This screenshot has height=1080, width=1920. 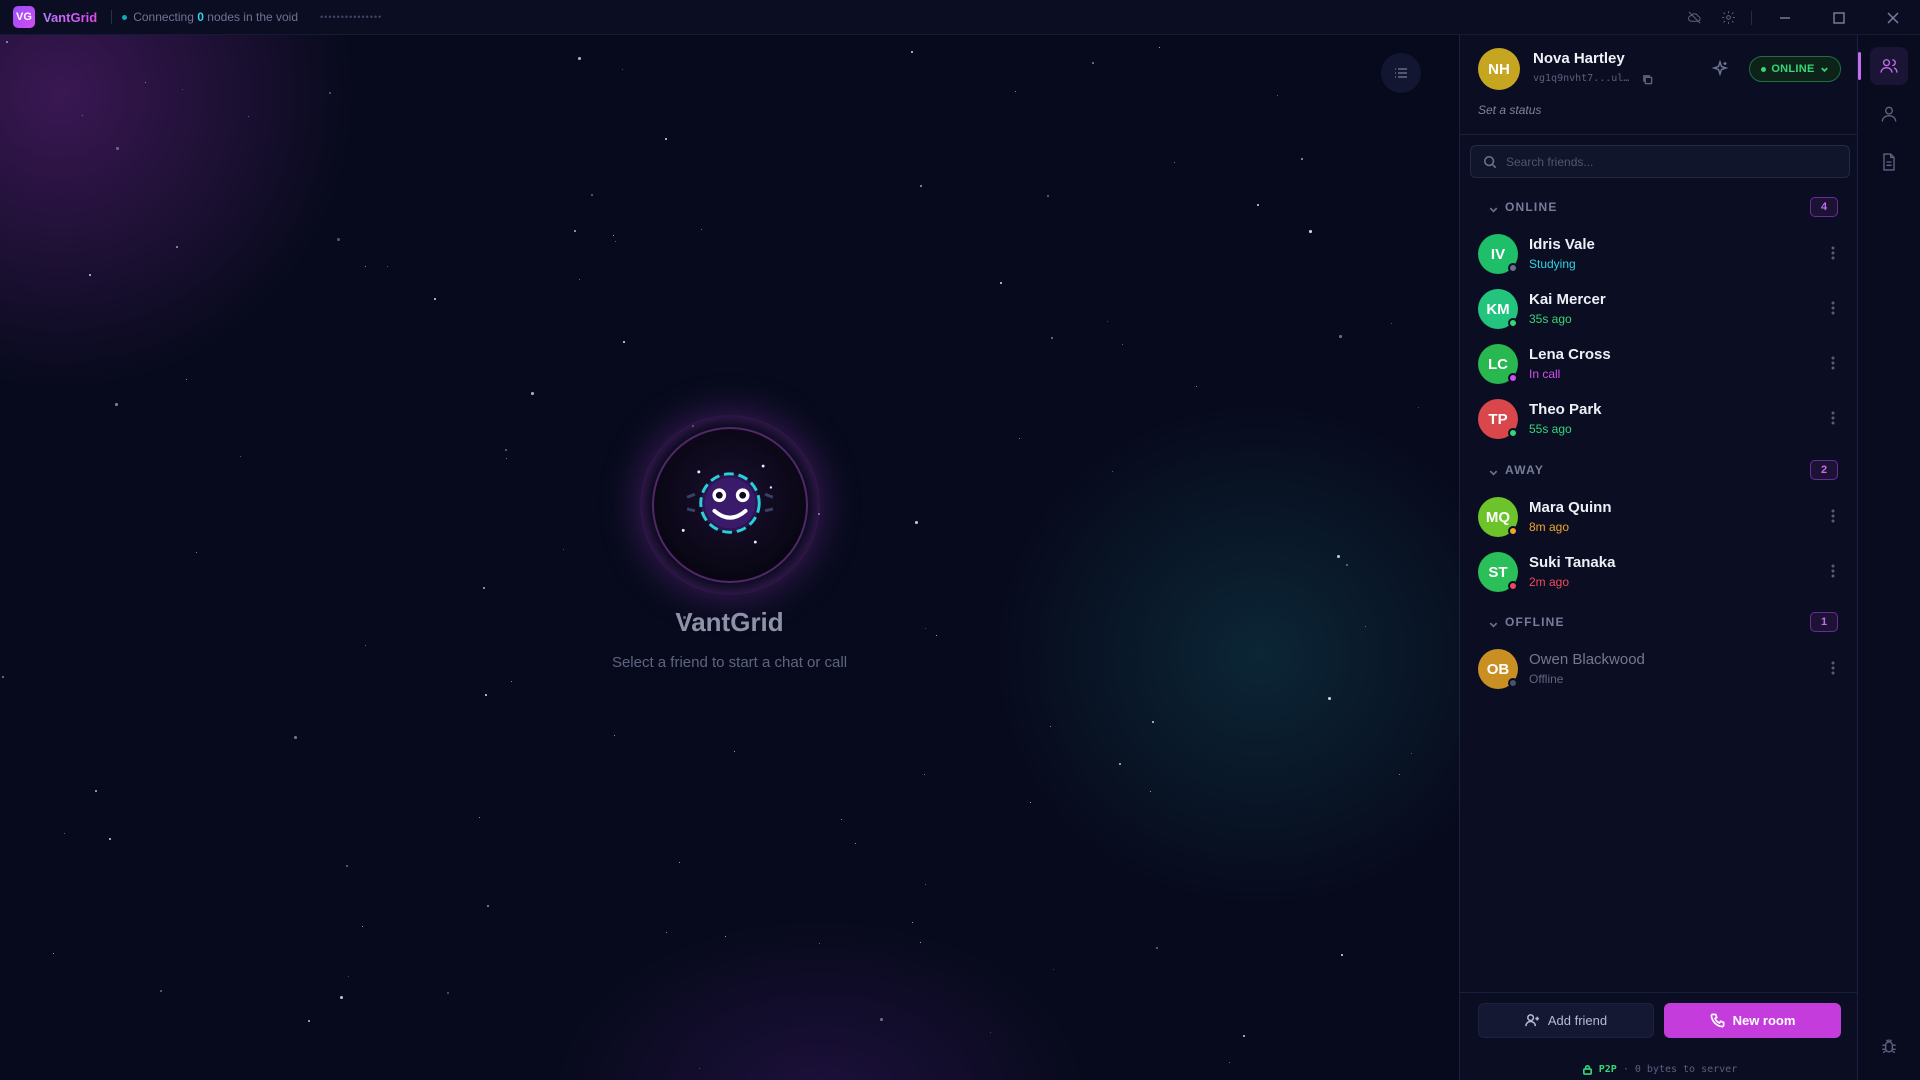 I want to click on close-button, so click(x=1893, y=17).